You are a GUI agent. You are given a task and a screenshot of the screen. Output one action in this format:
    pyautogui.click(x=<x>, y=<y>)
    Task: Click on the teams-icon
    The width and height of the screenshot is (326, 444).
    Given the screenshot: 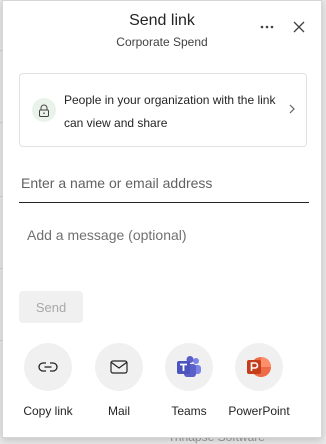 What is the action you would take?
    pyautogui.click(x=189, y=366)
    